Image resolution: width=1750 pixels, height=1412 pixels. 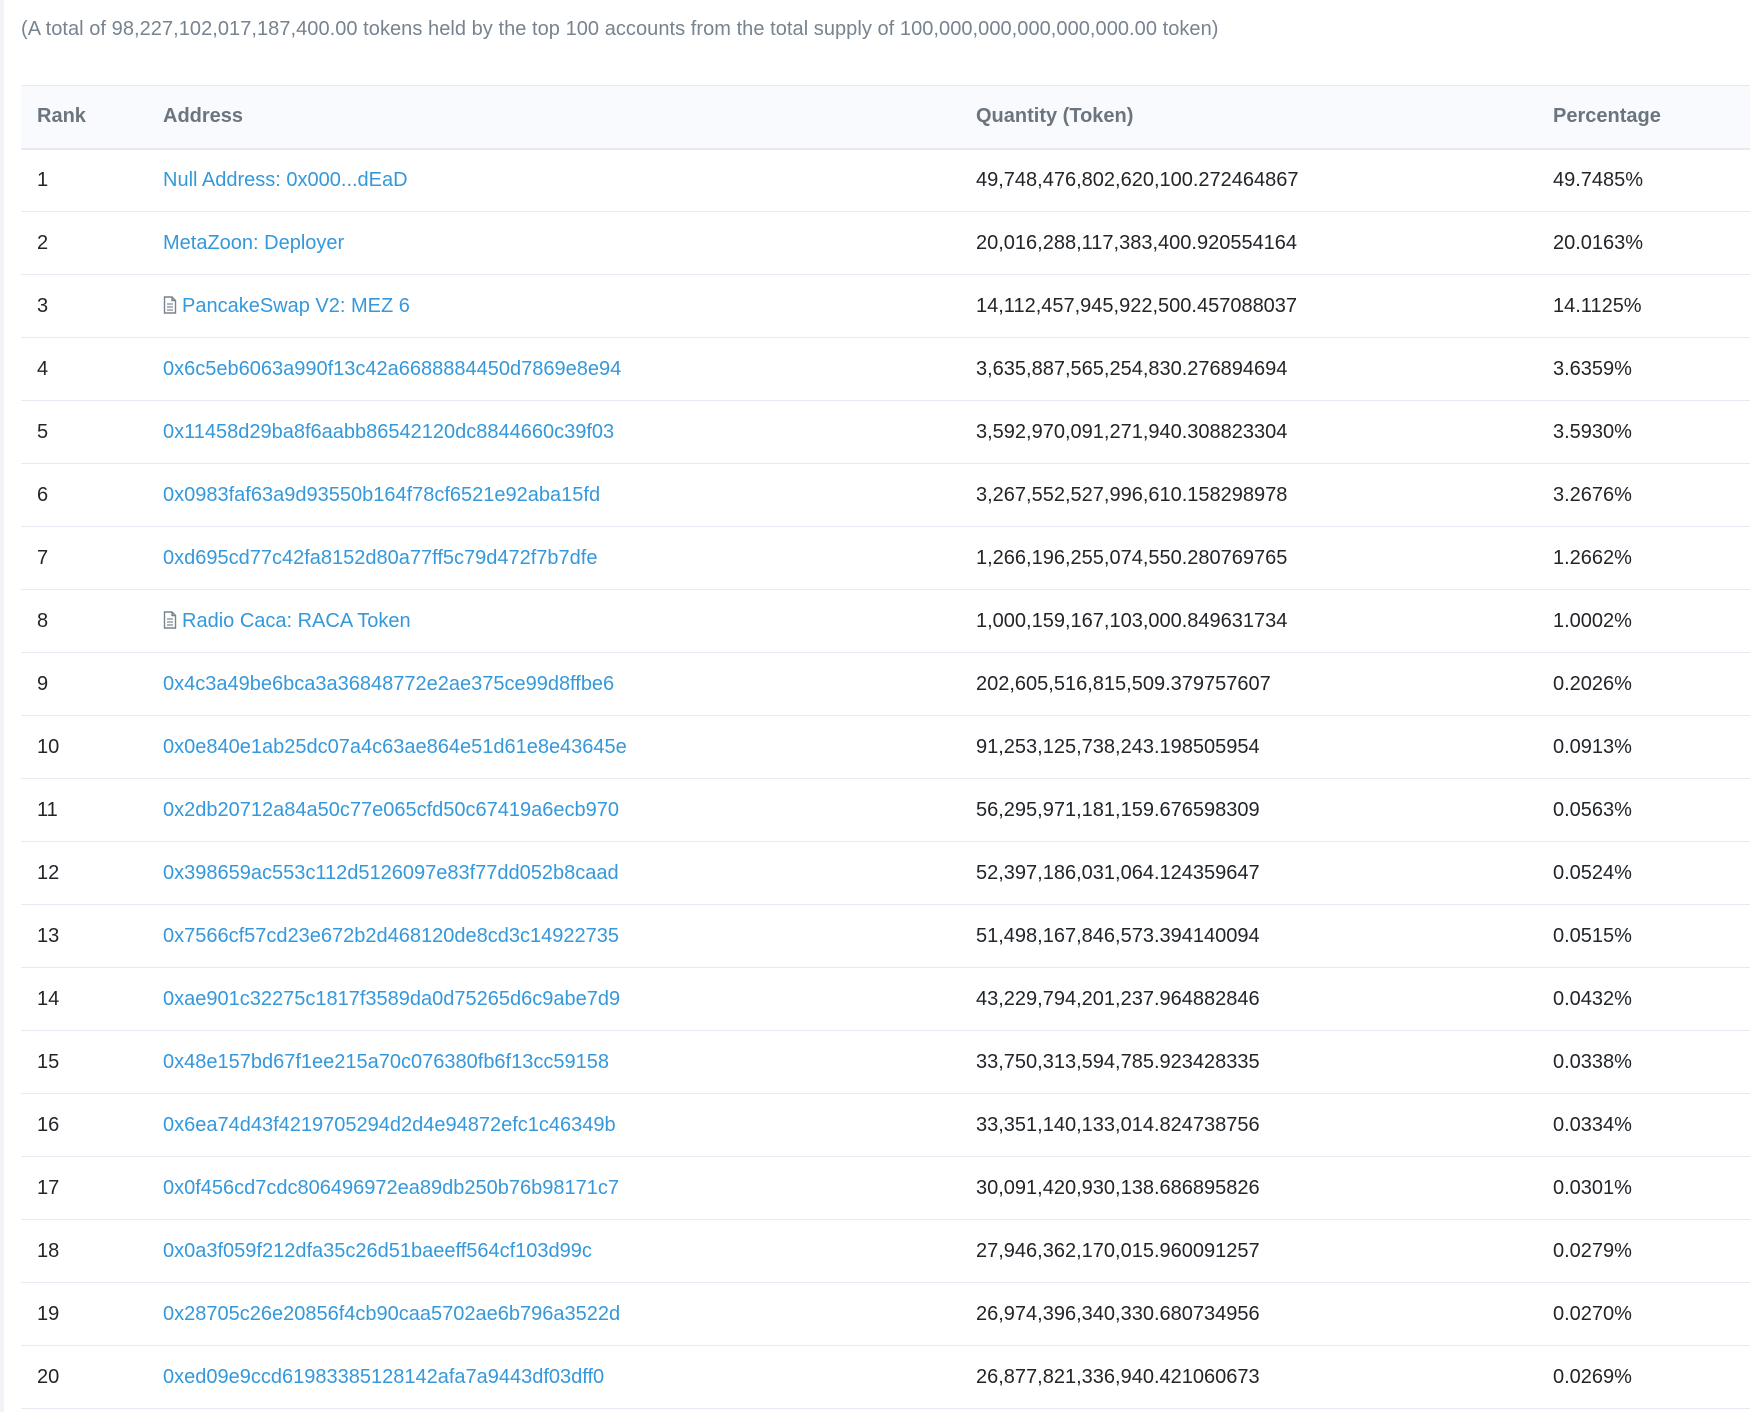 What do you see at coordinates (1592, 1061) in the screenshot?
I see `percentage-cell: 0.0338%` at bounding box center [1592, 1061].